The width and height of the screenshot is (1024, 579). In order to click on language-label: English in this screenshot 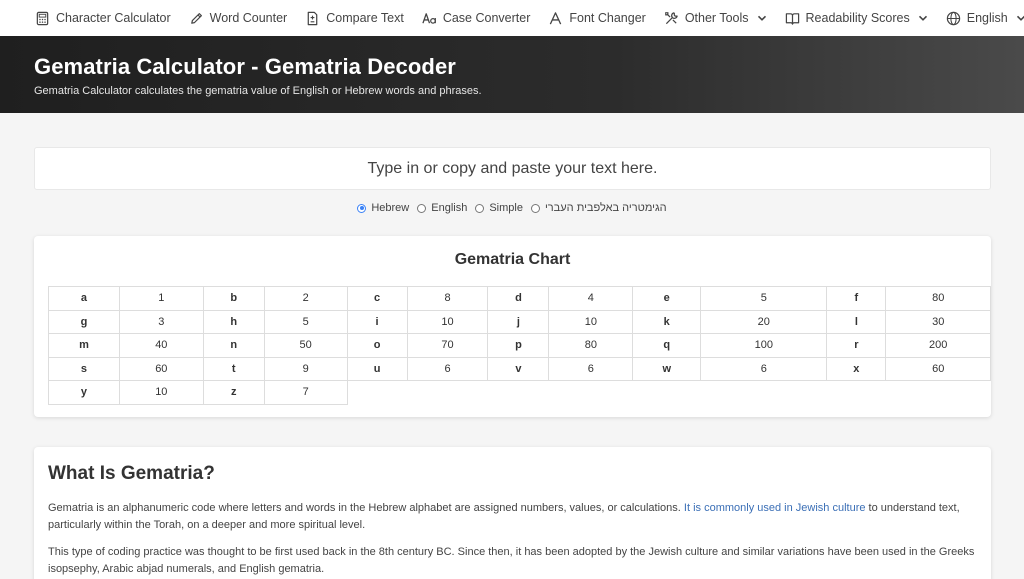, I will do `click(987, 18)`.